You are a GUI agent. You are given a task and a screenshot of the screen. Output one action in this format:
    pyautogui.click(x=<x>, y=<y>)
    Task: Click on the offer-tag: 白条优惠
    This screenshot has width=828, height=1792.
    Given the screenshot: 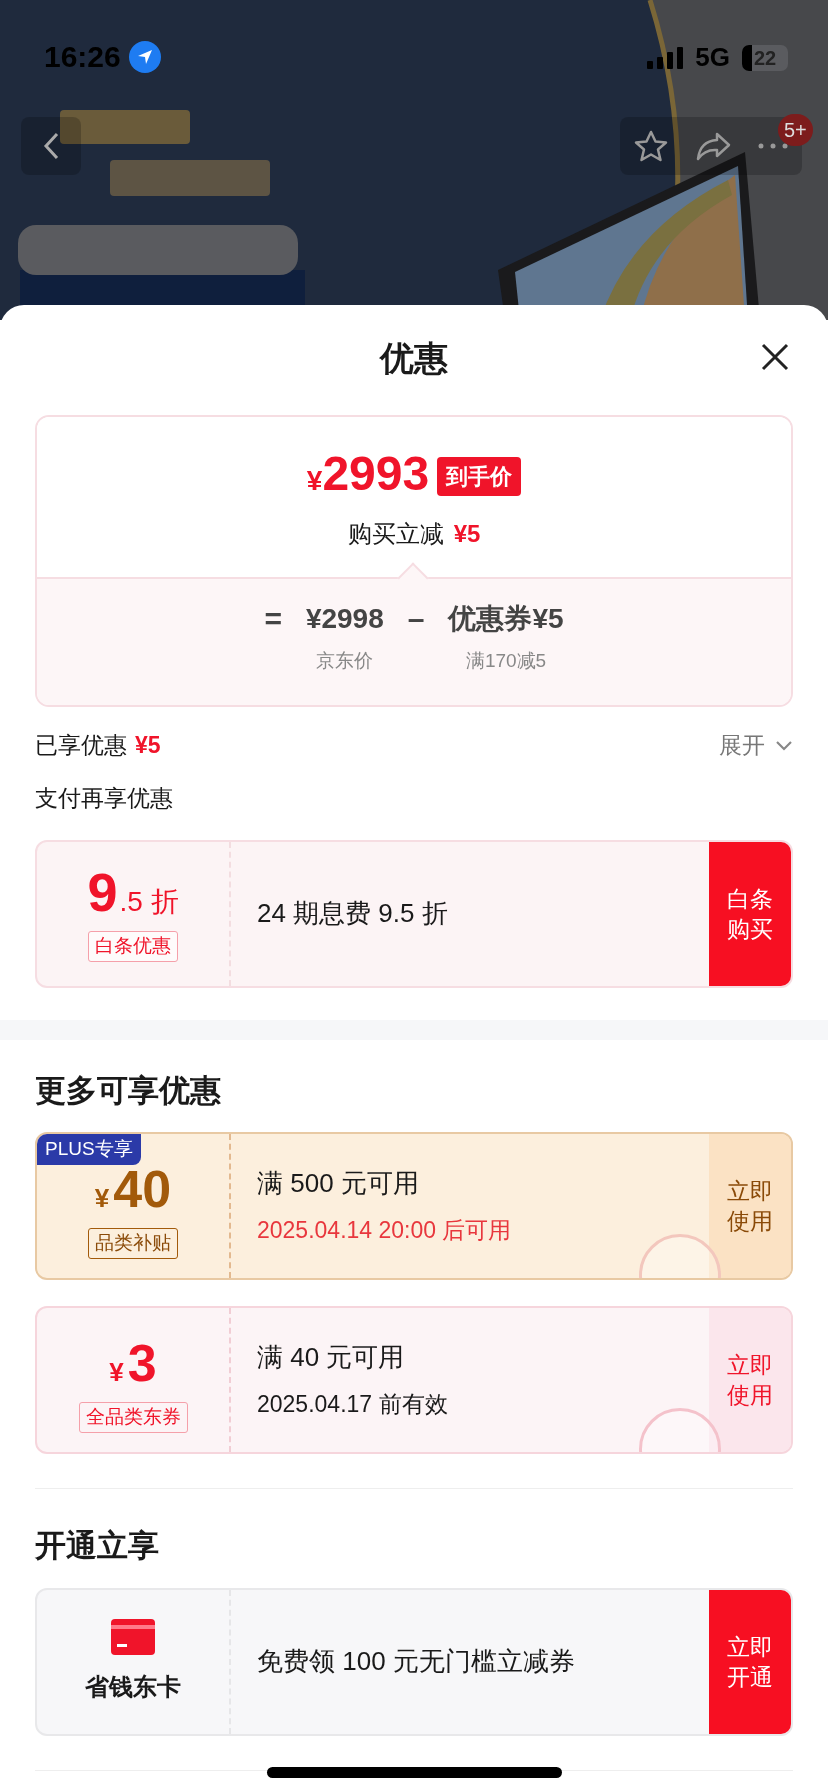 What is the action you would take?
    pyautogui.click(x=133, y=946)
    